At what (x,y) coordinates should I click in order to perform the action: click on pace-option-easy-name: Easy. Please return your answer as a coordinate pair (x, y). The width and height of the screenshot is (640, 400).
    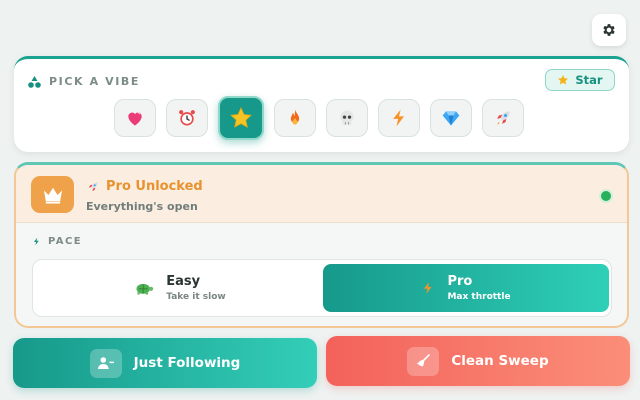
    Looking at the image, I should click on (183, 281).